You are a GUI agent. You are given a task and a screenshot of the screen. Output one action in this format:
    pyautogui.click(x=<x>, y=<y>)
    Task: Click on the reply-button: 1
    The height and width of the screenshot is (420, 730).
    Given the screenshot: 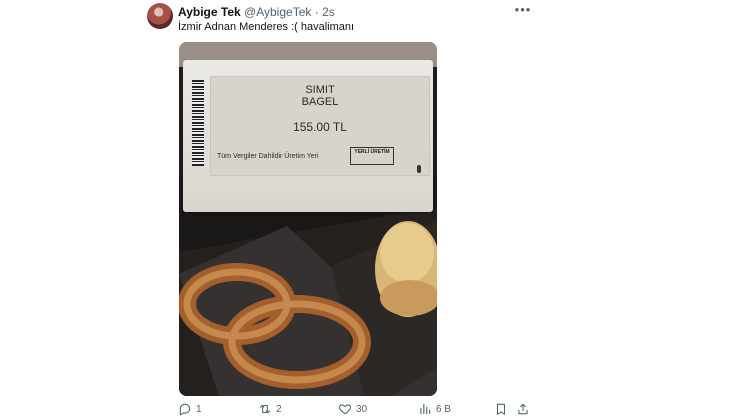 What is the action you would take?
    pyautogui.click(x=190, y=409)
    